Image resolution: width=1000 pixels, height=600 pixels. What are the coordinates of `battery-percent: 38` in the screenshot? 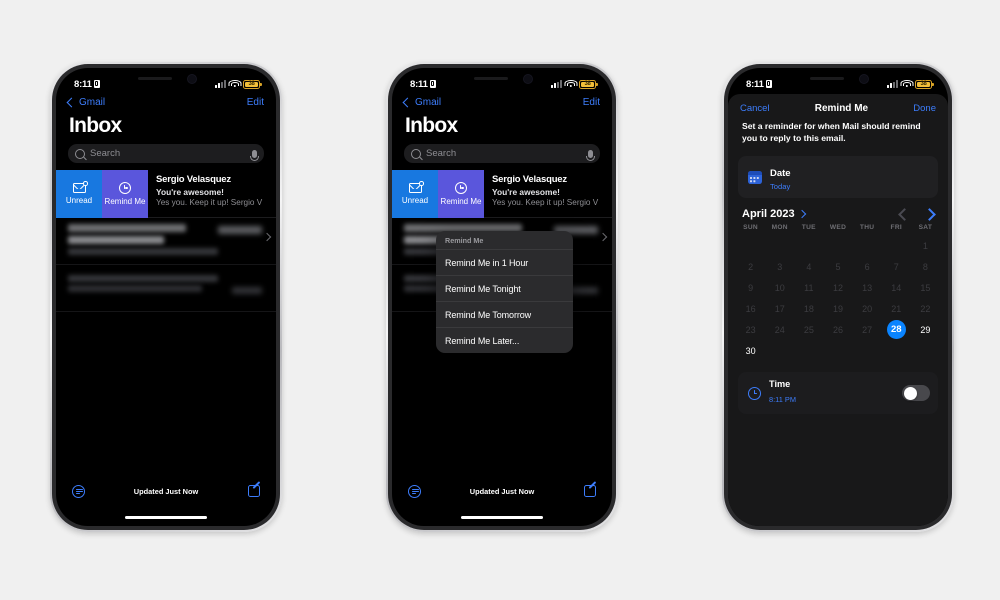 It's located at (251, 84).